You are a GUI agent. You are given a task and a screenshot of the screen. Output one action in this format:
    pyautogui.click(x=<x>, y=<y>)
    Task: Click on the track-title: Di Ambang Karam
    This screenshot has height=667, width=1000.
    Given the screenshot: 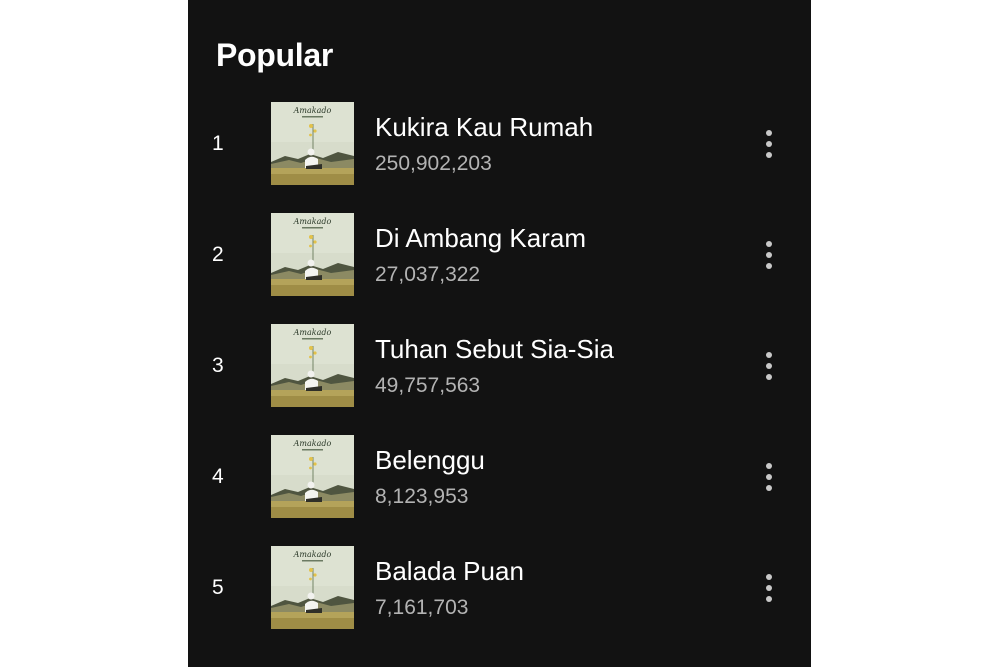 What is the action you would take?
    pyautogui.click(x=480, y=238)
    